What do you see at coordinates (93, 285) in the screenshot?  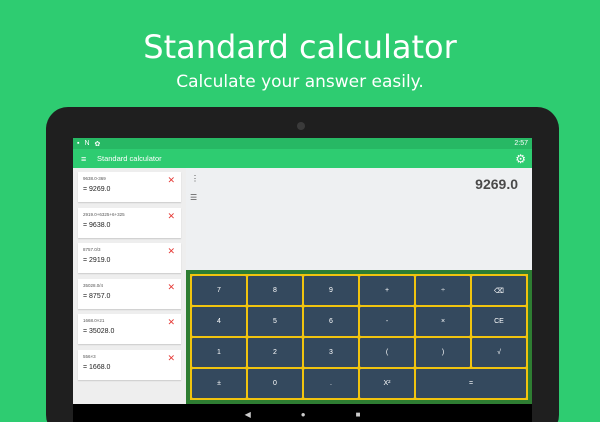 I see `history-expression: 35028.0/4` at bounding box center [93, 285].